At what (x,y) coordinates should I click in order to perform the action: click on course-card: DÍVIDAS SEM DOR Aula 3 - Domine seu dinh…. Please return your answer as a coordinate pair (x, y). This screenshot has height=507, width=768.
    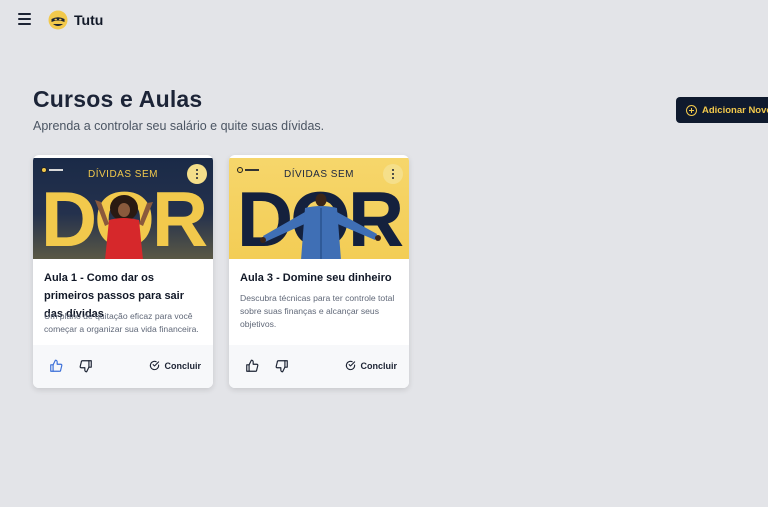
    Looking at the image, I should click on (319, 271).